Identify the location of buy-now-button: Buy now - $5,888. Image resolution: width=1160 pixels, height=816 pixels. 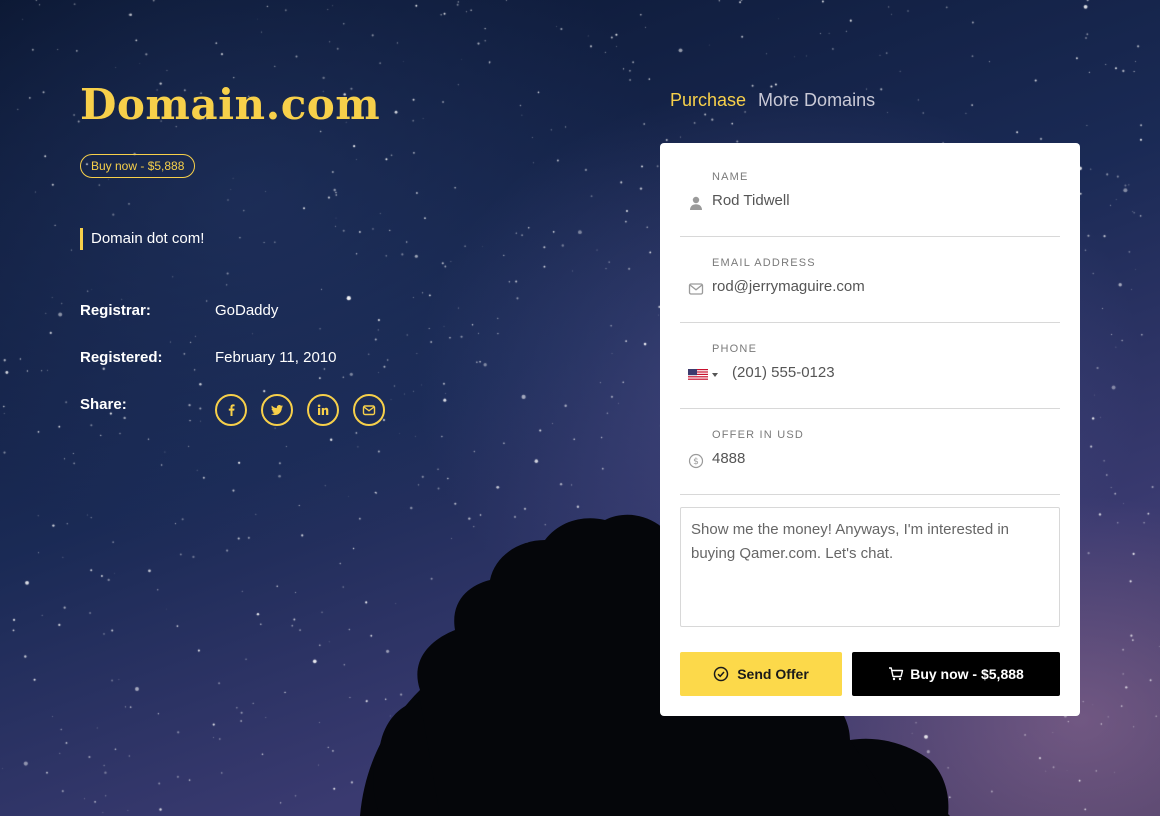
(956, 674).